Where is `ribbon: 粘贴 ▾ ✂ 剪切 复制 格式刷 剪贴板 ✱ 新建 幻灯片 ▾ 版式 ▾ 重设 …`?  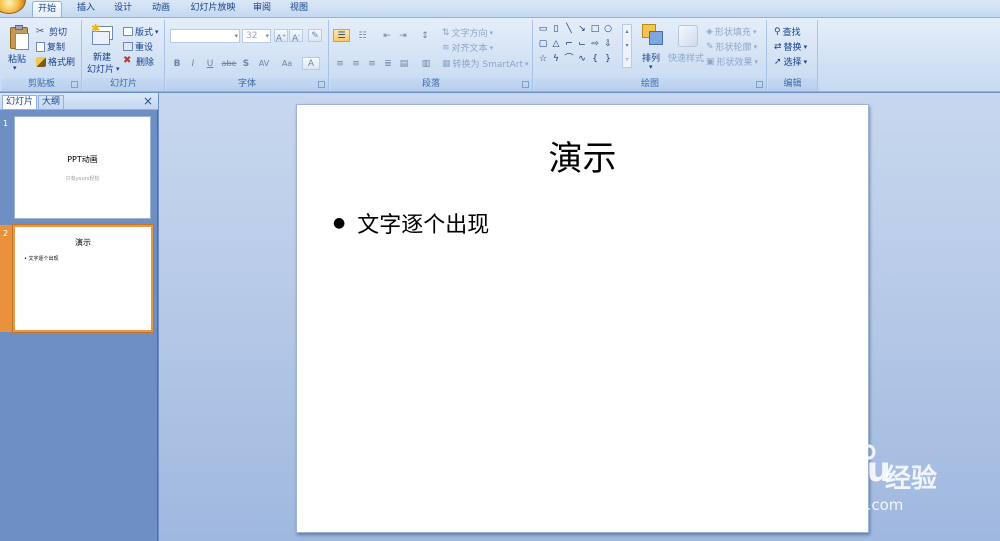 ribbon: 粘贴 ▾ ✂ 剪切 复制 格式刷 剪贴板 ✱ 新建 幻灯片 ▾ 版式 ▾ 重设 … is located at coordinates (500, 54).